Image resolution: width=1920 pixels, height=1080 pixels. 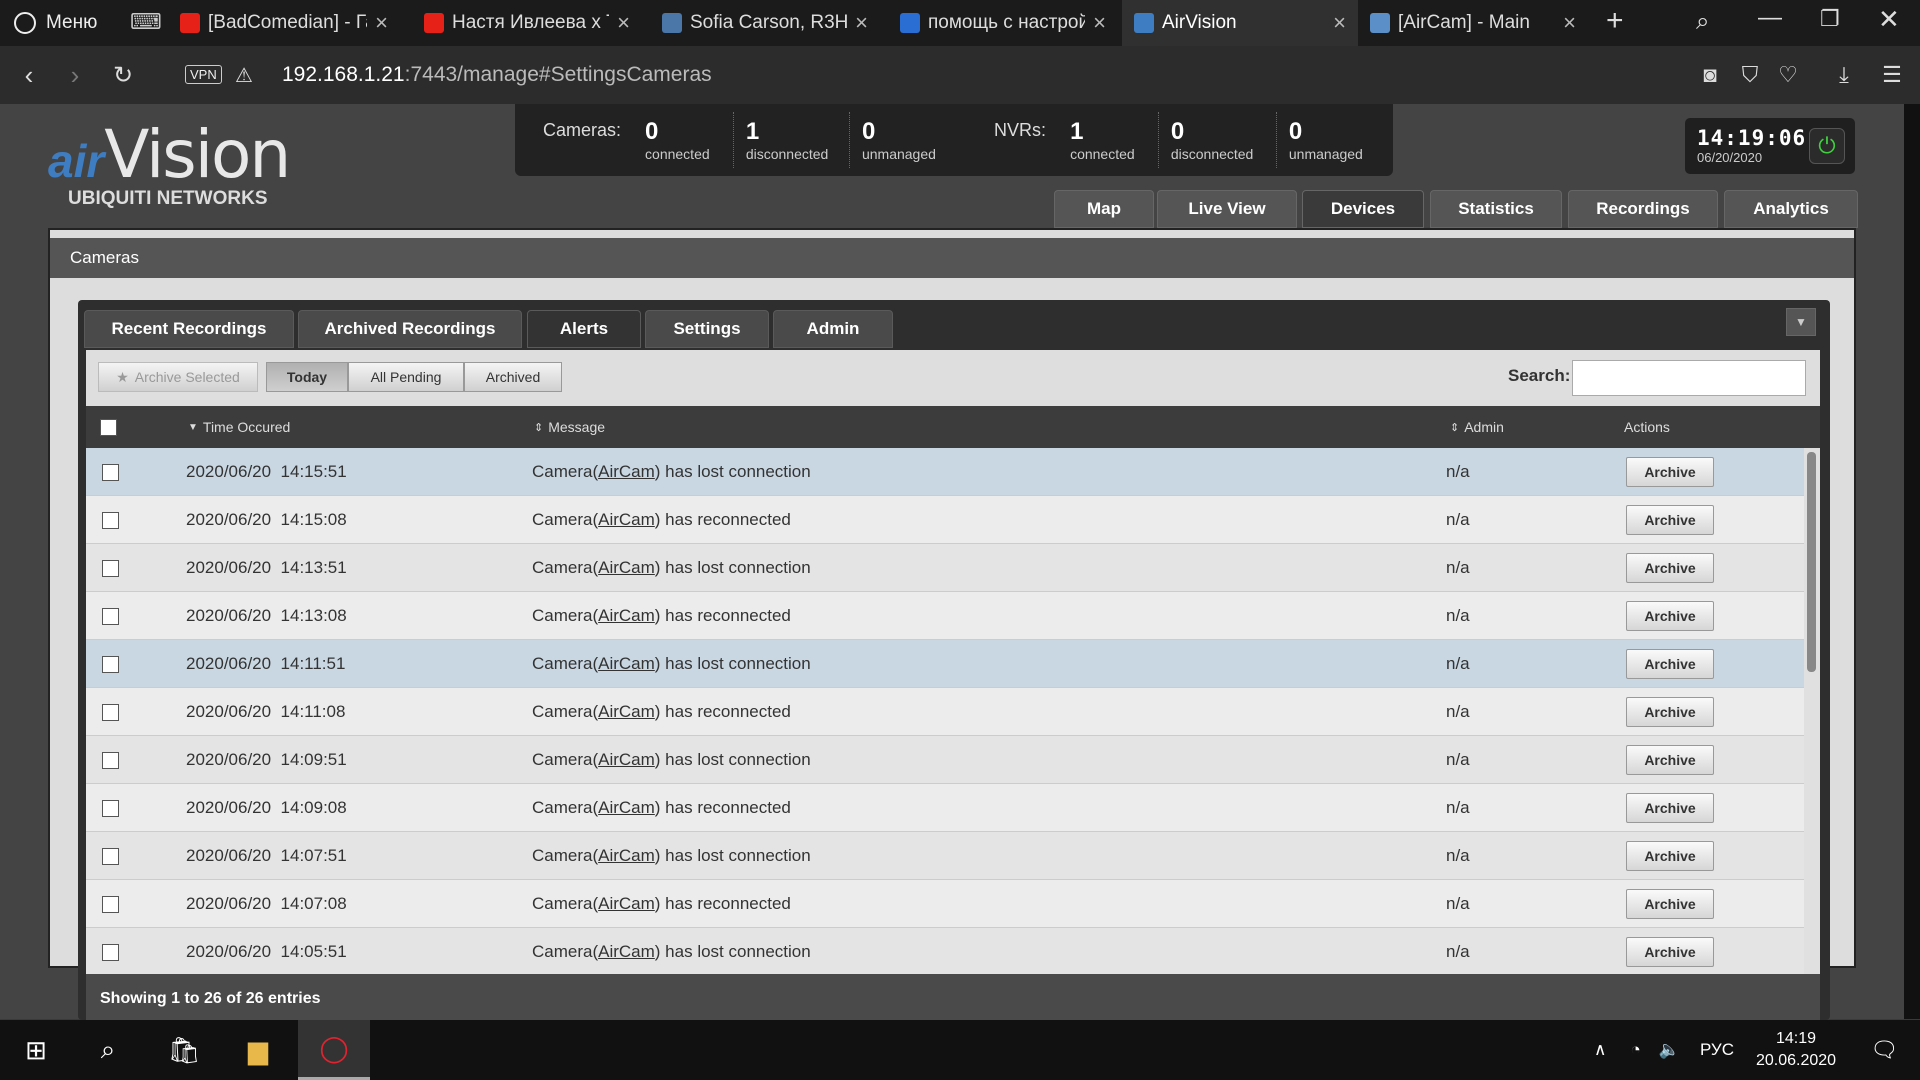 I want to click on network-icon: ◔, so click(x=1635, y=1050).